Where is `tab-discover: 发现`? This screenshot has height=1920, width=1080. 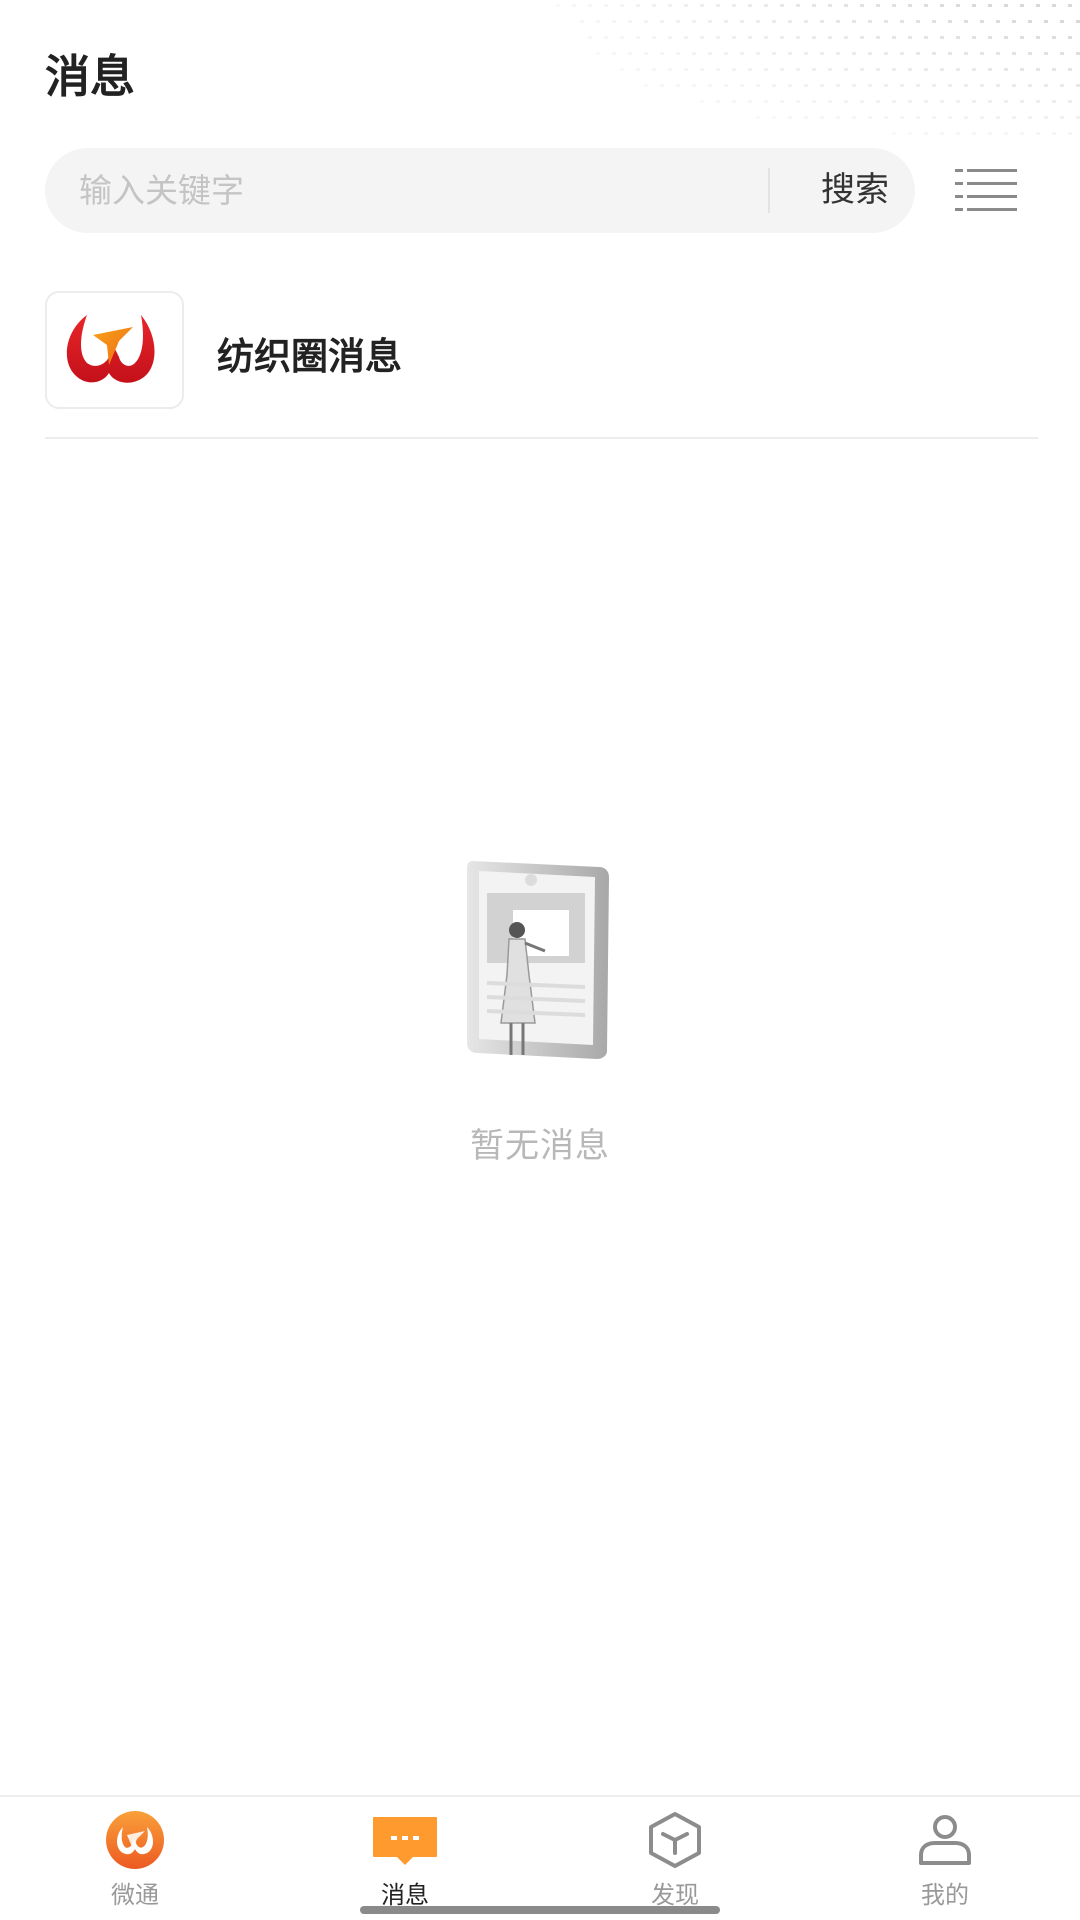
tab-discover: 发现 is located at coordinates (675, 1858).